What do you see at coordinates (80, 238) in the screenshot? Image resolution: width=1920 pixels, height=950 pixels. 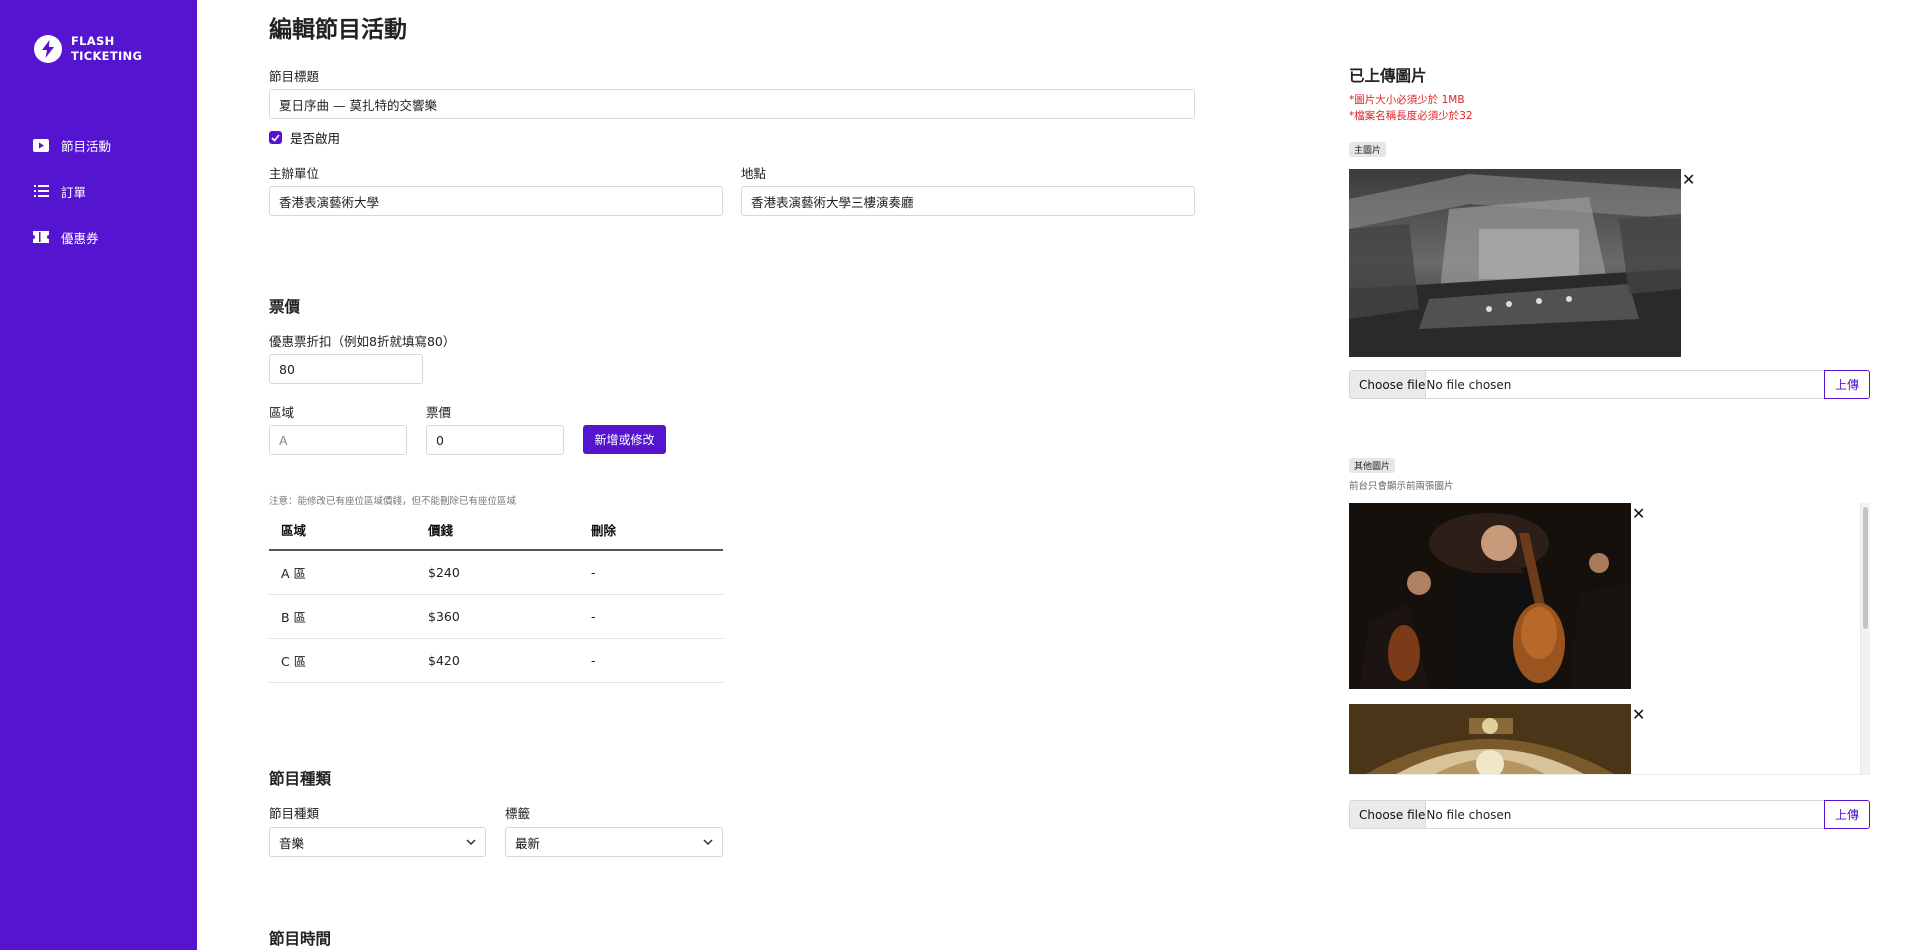 I see `sidebar-item-label: 優惠券` at bounding box center [80, 238].